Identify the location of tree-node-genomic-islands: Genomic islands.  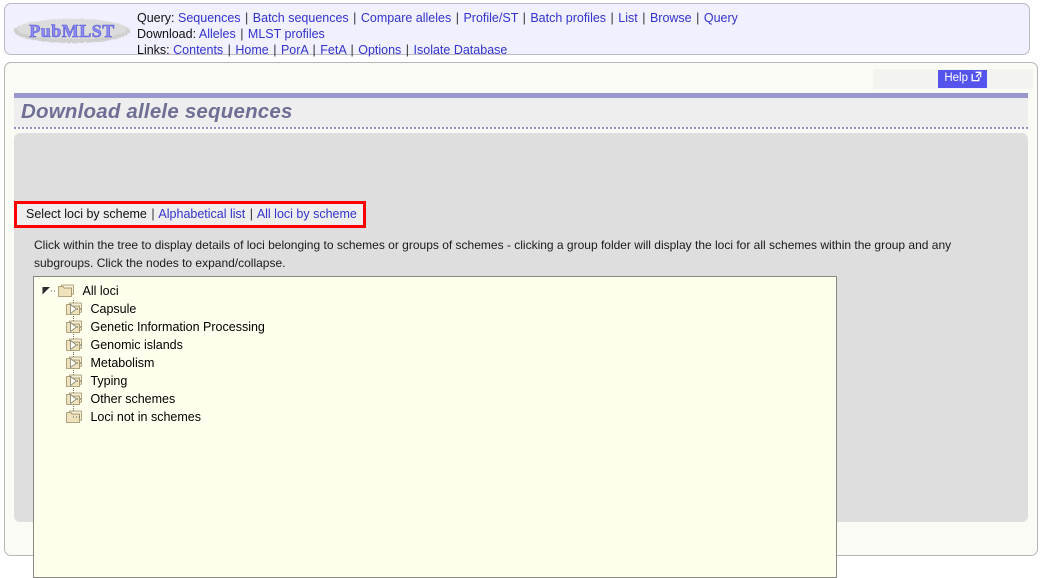
(430, 345).